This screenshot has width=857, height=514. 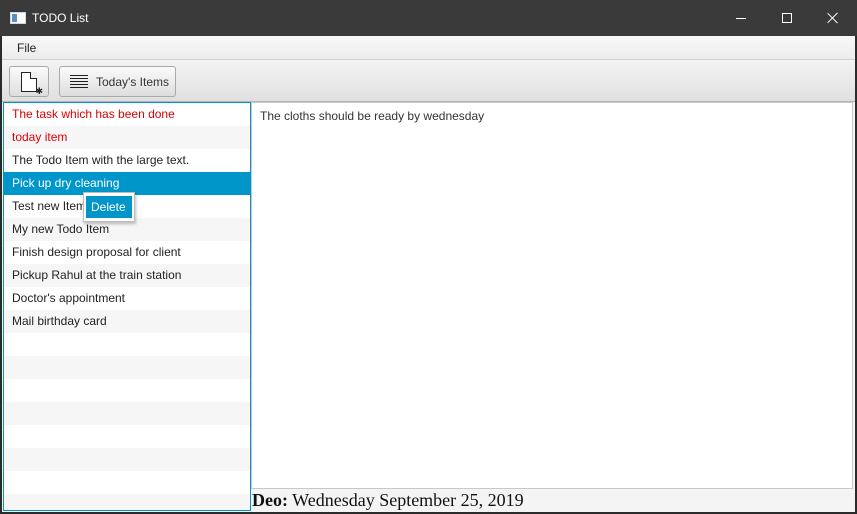 I want to click on list-item: Mail birthday card, so click(x=127, y=321).